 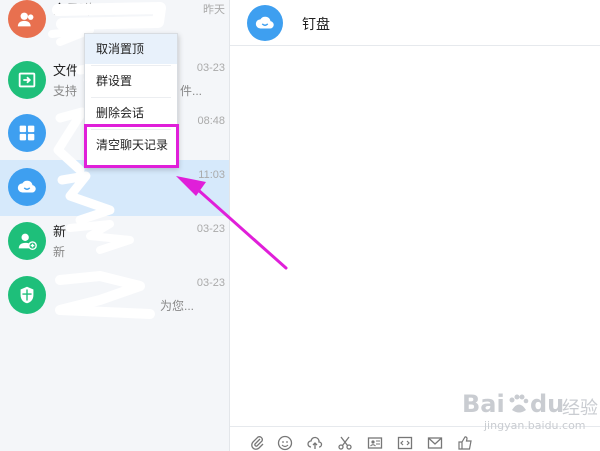 I want to click on chat-header: 钉盘, so click(x=415, y=23).